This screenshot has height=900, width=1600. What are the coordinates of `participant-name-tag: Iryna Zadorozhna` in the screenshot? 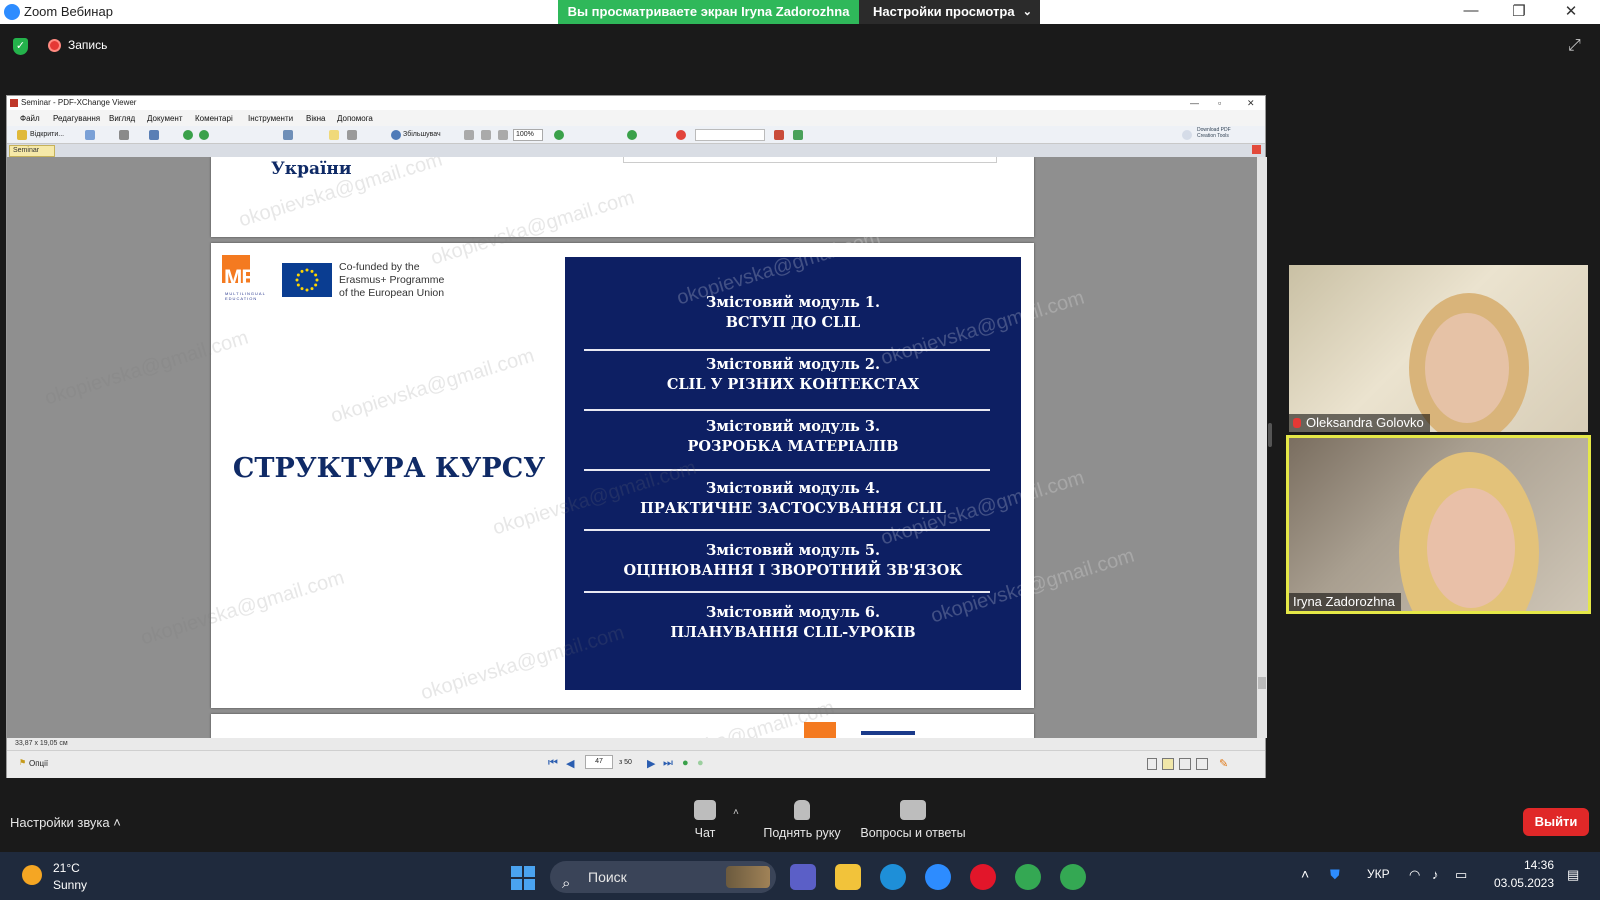 It's located at (1345, 602).